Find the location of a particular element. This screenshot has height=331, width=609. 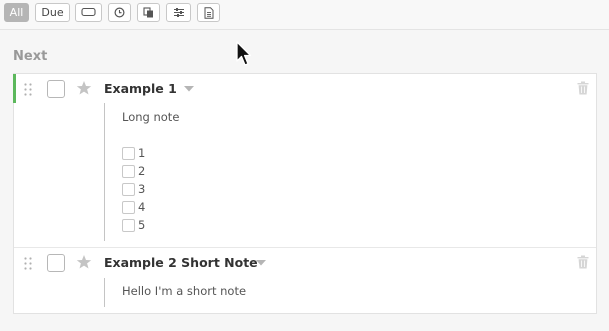

filter-clock-button is located at coordinates (119, 12).